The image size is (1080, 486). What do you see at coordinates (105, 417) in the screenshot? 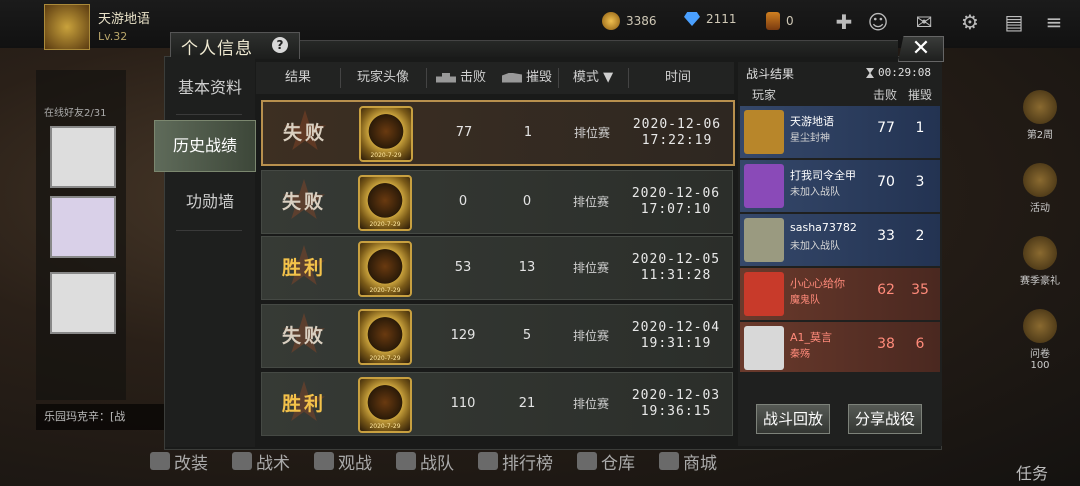
I see `chat-bar: 乐园玛克辛：[战` at bounding box center [105, 417].